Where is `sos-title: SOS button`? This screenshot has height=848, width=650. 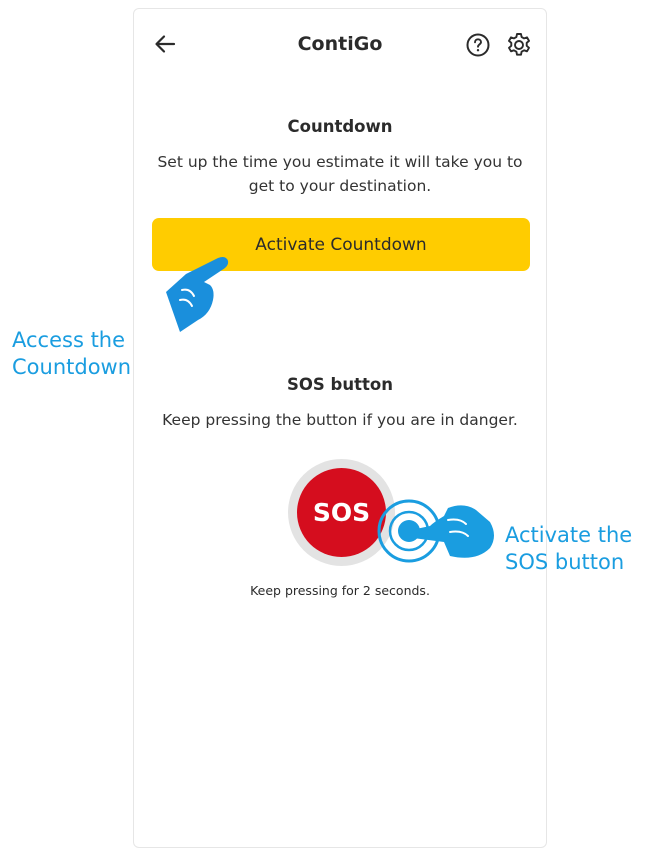
sos-title: SOS button is located at coordinates (340, 384).